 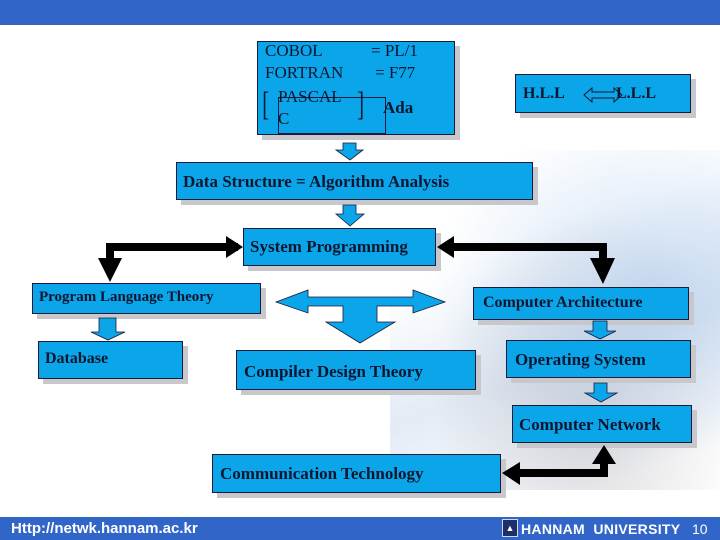 I want to click on right-bracket-icon: ], so click(x=361, y=104).